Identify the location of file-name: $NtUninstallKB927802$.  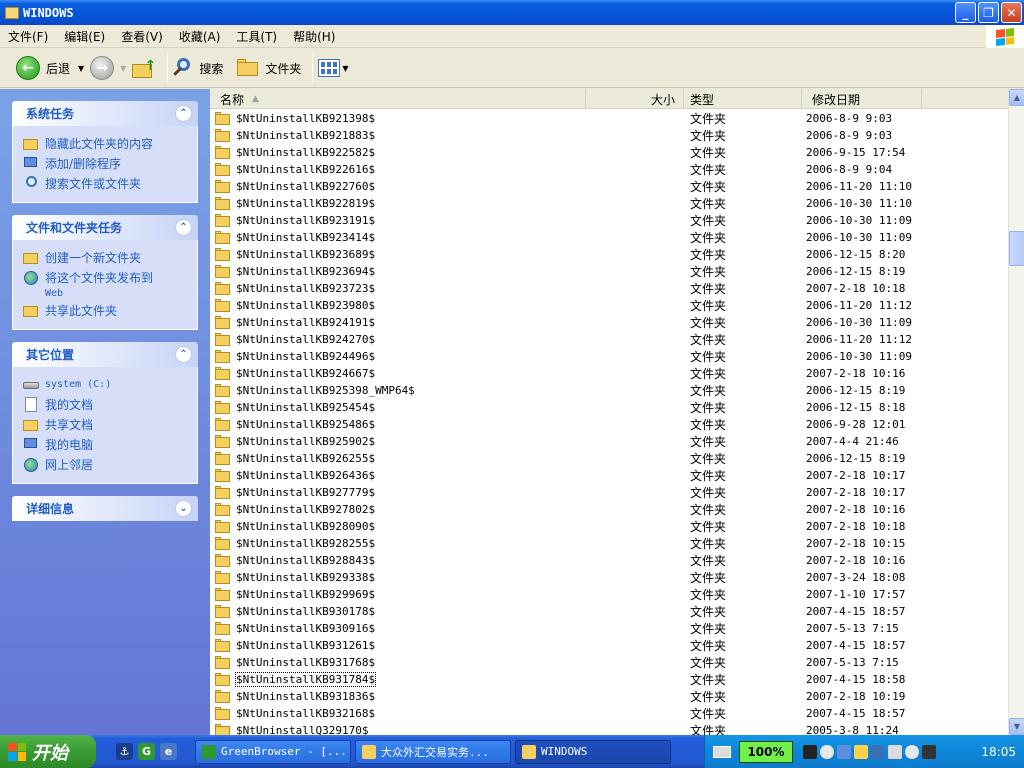
(305, 509).